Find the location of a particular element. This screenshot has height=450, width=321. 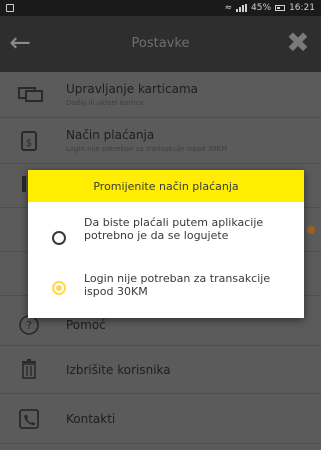

page-title: Postavke is located at coordinates (160, 43).